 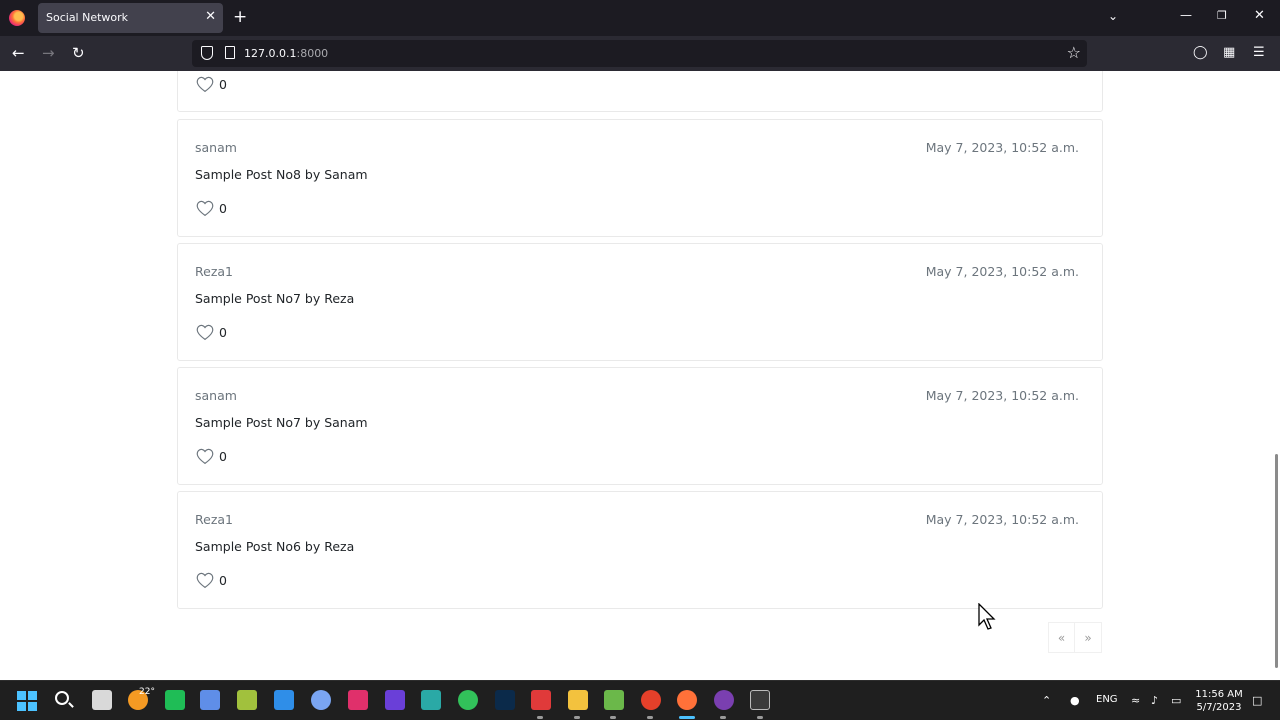 I want to click on photoshop-app-icon, so click(x=505, y=700).